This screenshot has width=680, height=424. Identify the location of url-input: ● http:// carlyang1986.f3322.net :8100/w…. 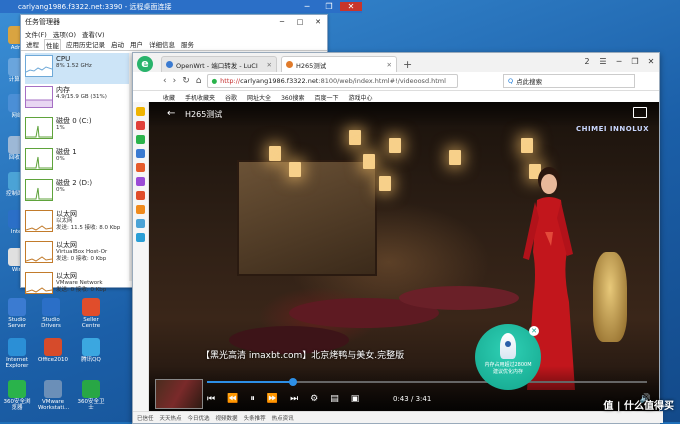
(333, 81).